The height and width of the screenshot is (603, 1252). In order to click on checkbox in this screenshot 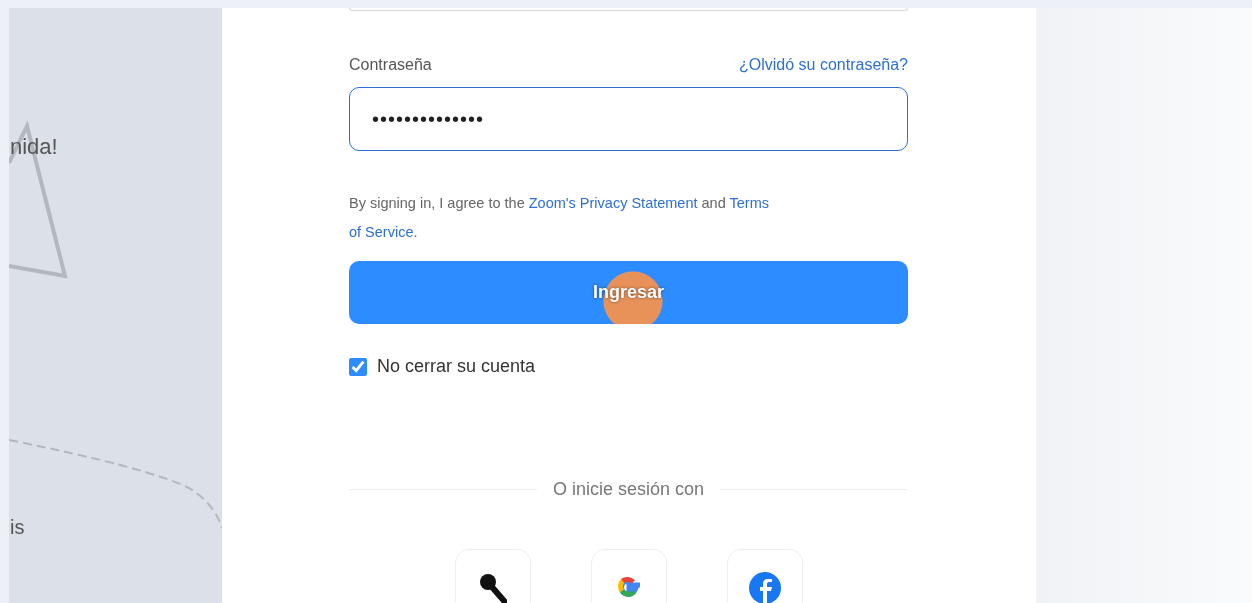, I will do `click(358, 366)`.